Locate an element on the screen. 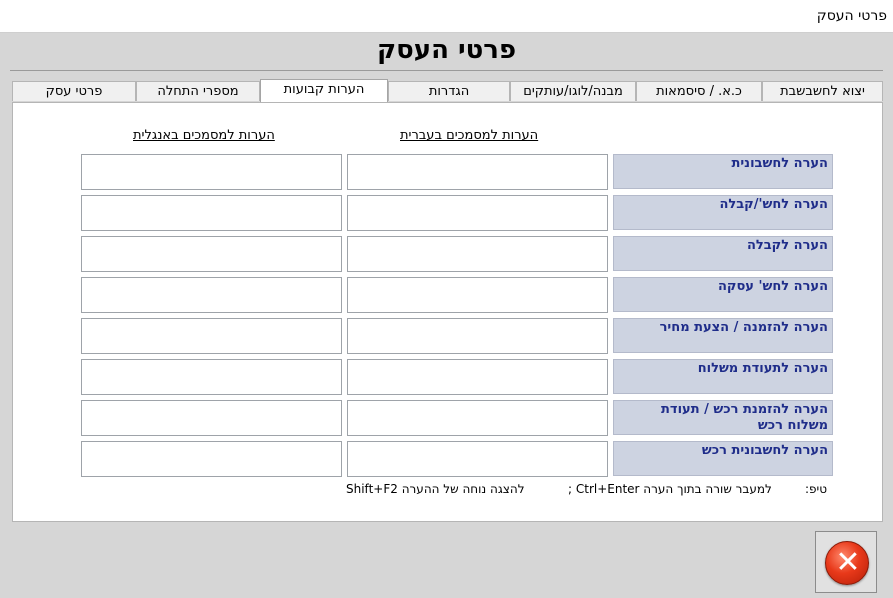  close-button: ✕ is located at coordinates (846, 562).